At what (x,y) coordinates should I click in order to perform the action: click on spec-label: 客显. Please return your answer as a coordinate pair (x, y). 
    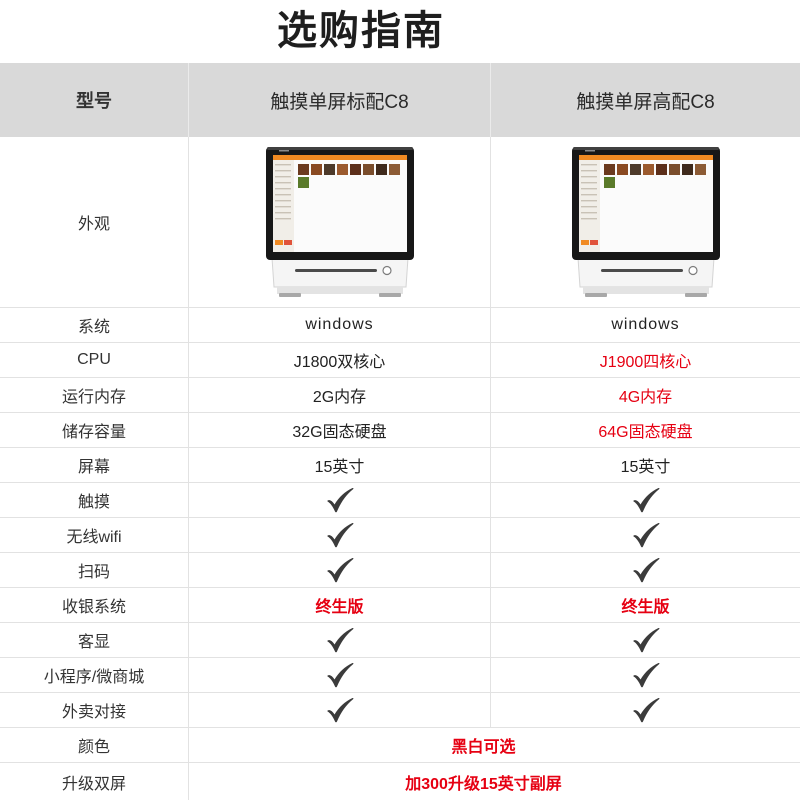
    Looking at the image, I should click on (93, 642).